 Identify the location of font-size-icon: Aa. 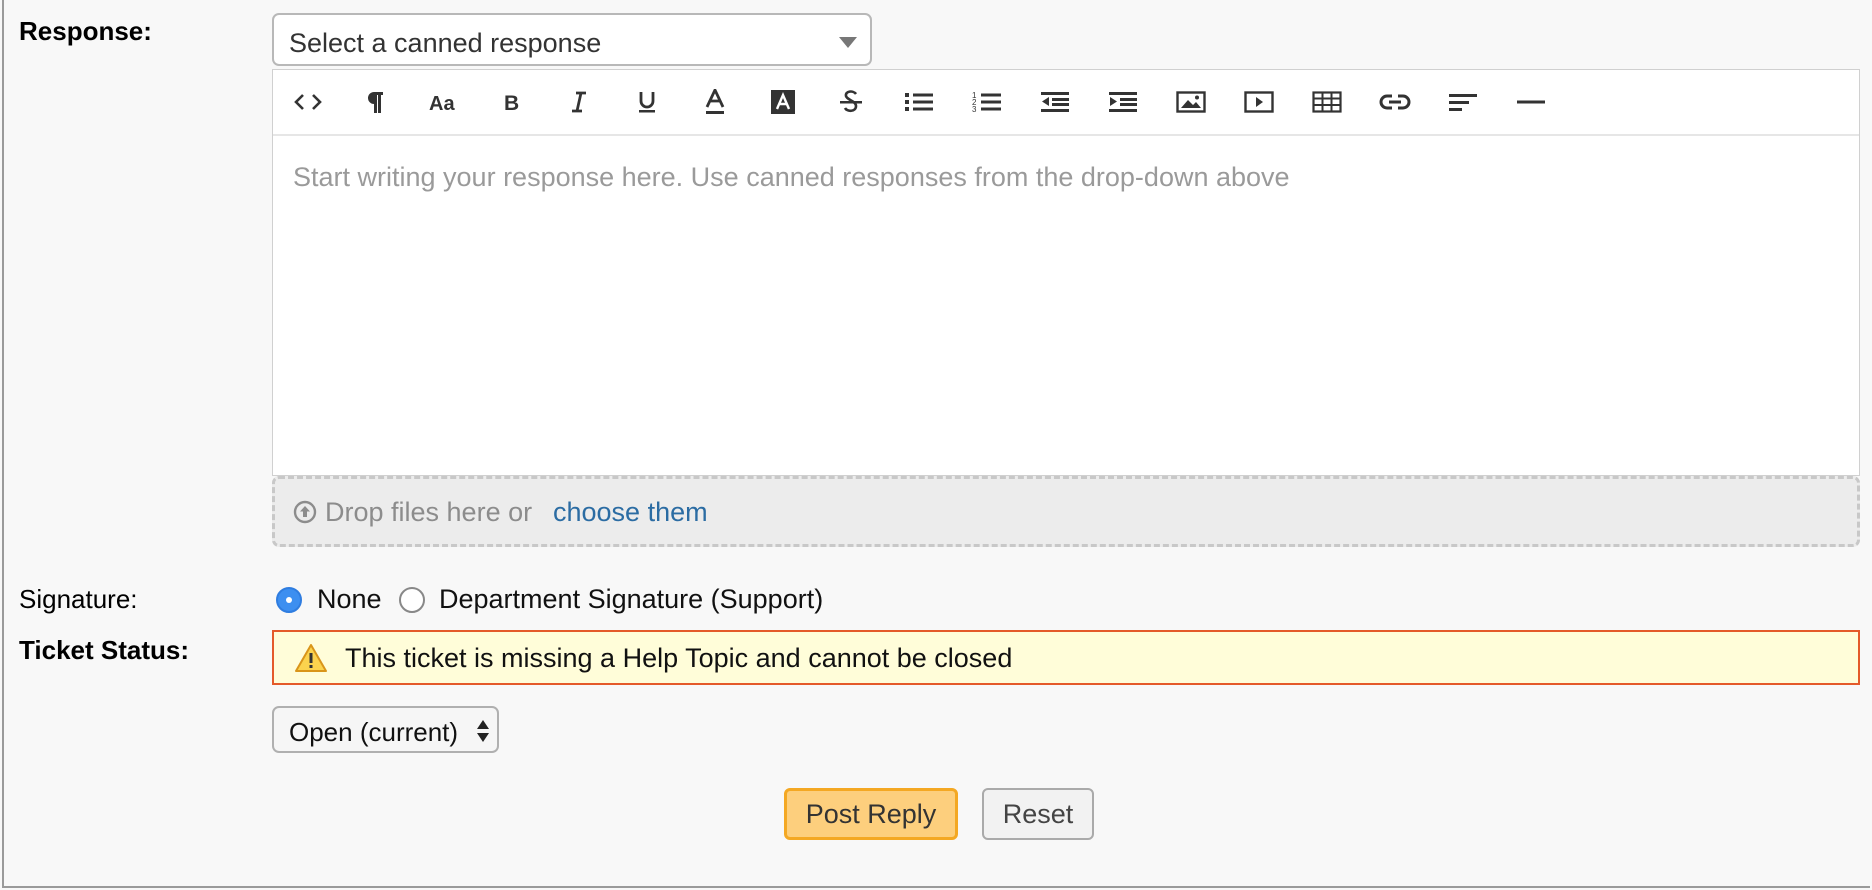
(443, 102).